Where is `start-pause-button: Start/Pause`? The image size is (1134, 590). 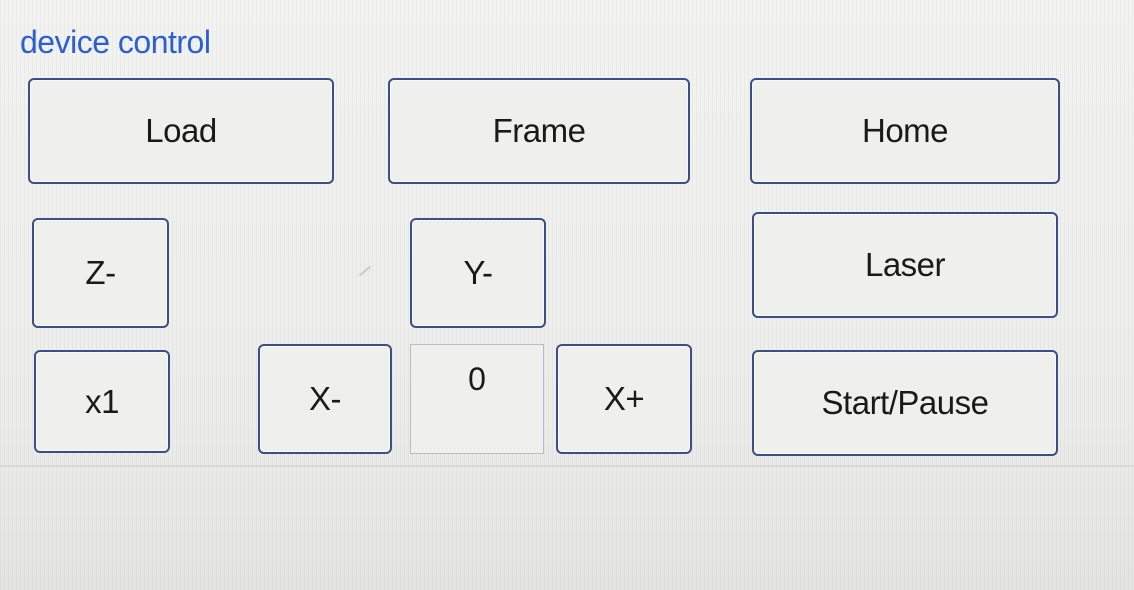
start-pause-button: Start/Pause is located at coordinates (905, 403).